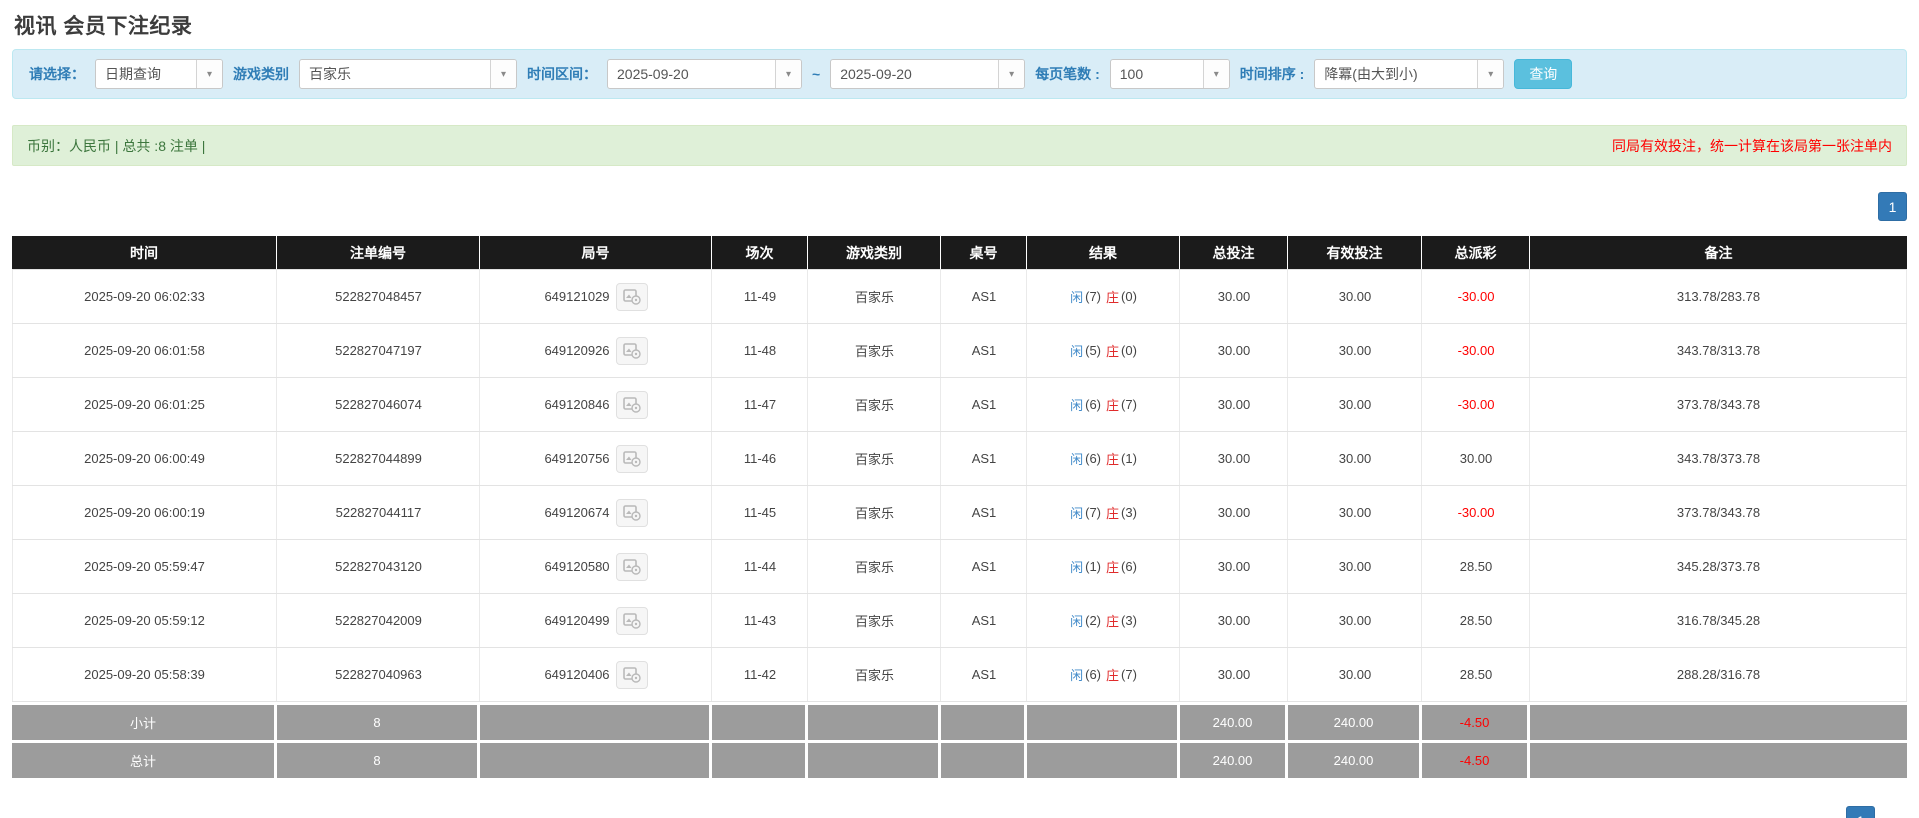 This screenshot has height=818, width=1919. What do you see at coordinates (57, 74) in the screenshot?
I see `query-type-label: 请选择：` at bounding box center [57, 74].